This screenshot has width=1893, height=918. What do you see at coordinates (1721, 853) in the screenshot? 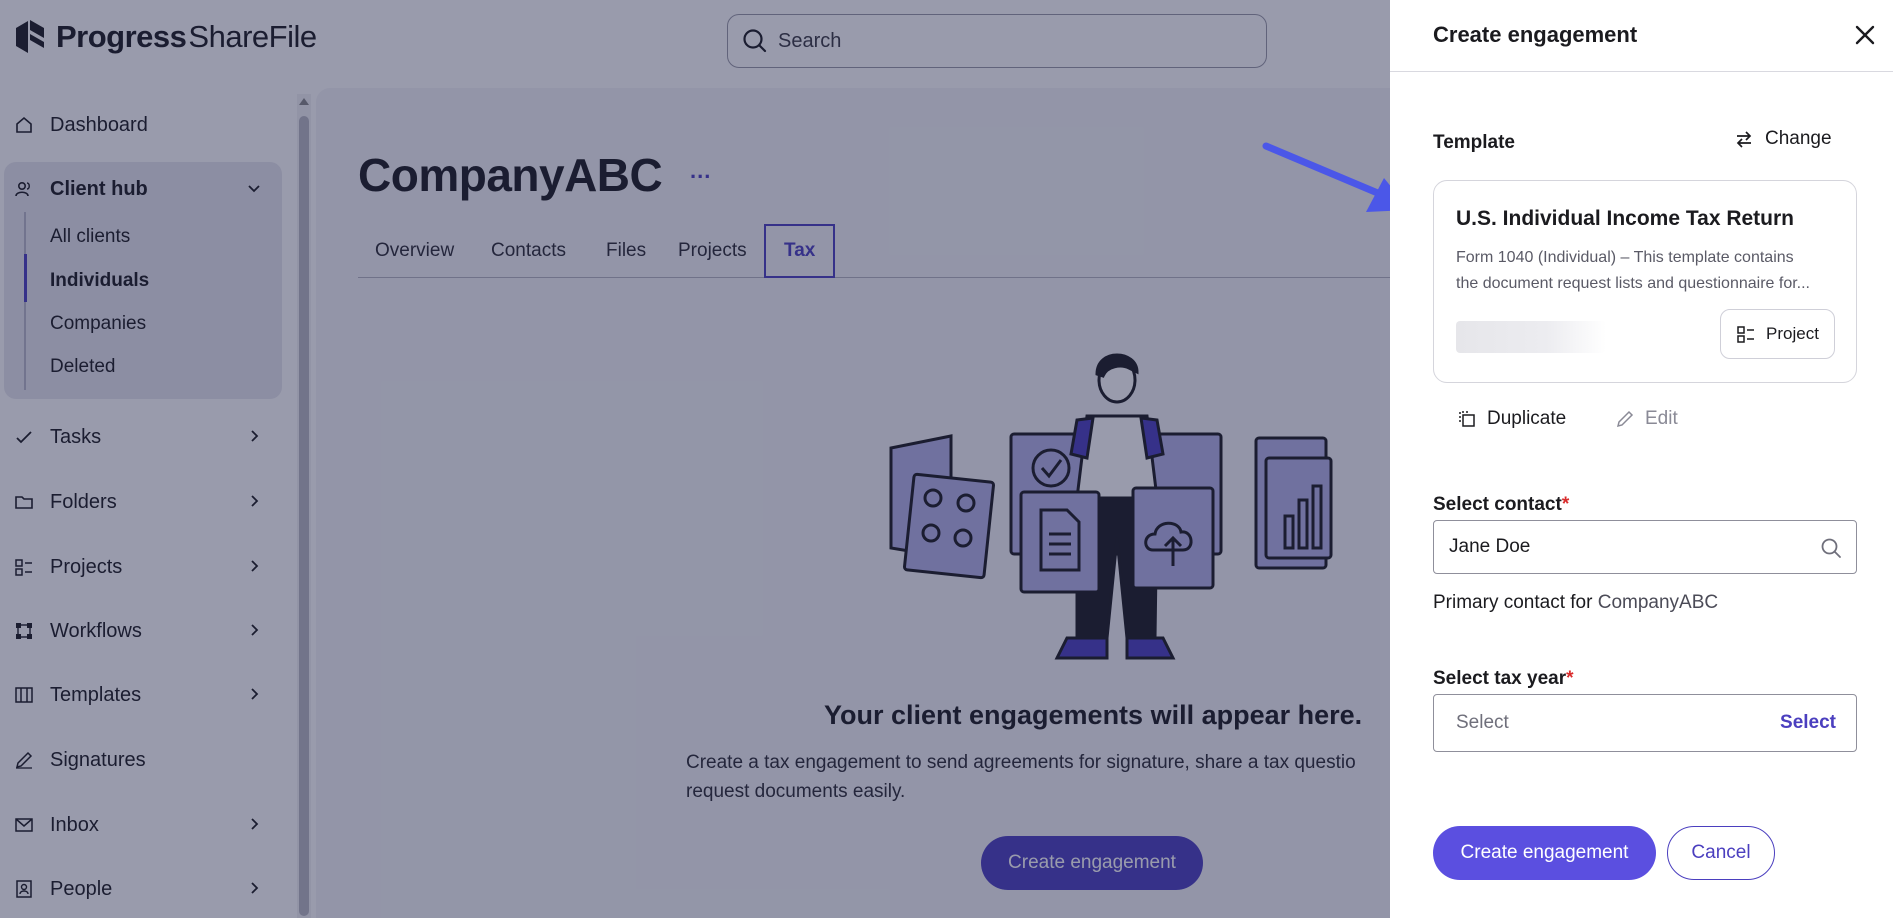
I see `cancel-button: Cancel` at bounding box center [1721, 853].